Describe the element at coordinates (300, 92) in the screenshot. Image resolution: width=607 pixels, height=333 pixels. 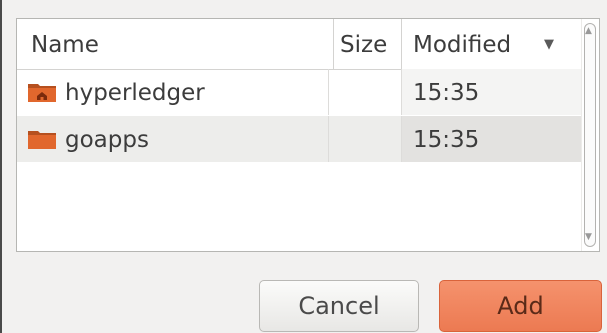
I see `file-row: hyperledger 15:35` at that location.